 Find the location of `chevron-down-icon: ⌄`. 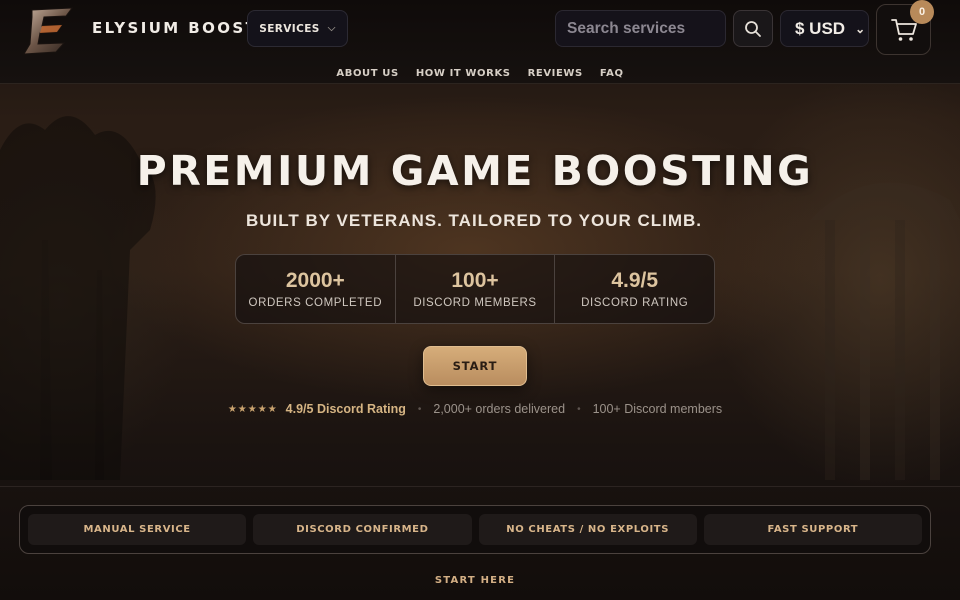

chevron-down-icon: ⌄ is located at coordinates (860, 28).